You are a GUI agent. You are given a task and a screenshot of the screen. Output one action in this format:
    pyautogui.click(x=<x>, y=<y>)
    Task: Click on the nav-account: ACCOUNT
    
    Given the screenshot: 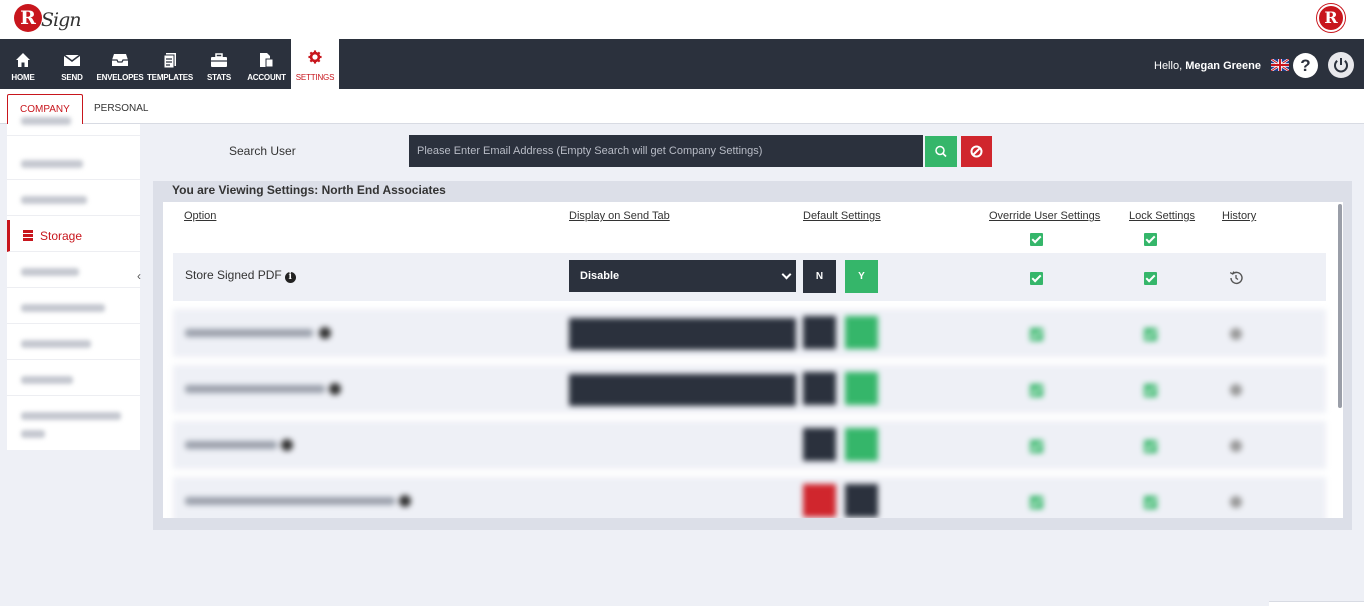 What is the action you would take?
    pyautogui.click(x=266, y=64)
    